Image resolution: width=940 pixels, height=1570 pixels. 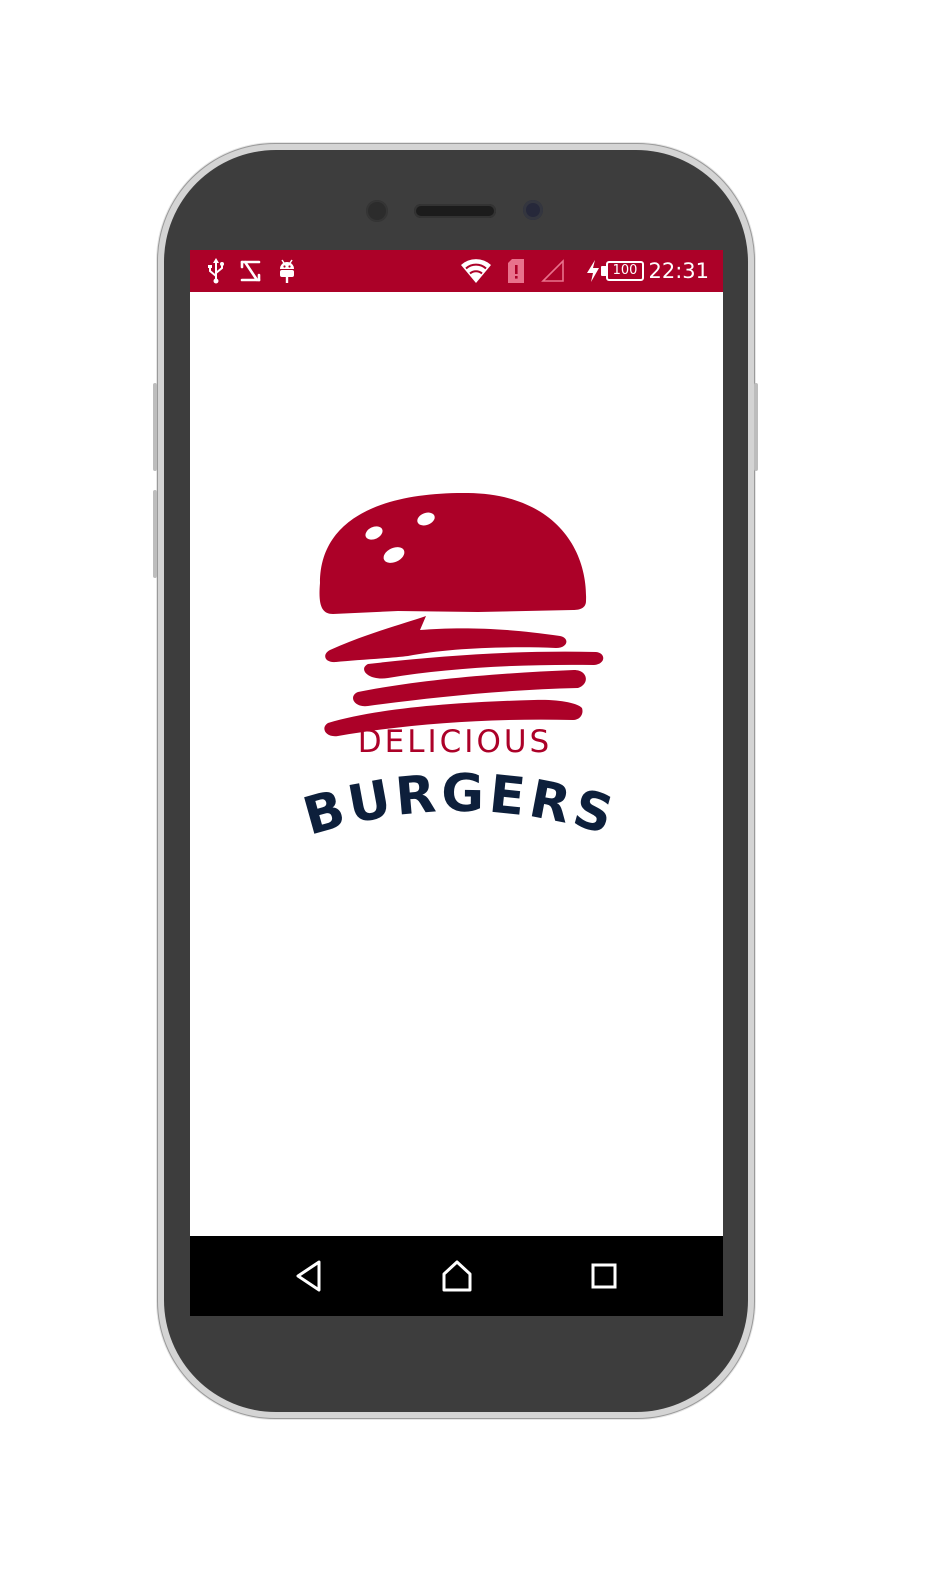 What do you see at coordinates (625, 271) in the screenshot?
I see `battery-icon: 100` at bounding box center [625, 271].